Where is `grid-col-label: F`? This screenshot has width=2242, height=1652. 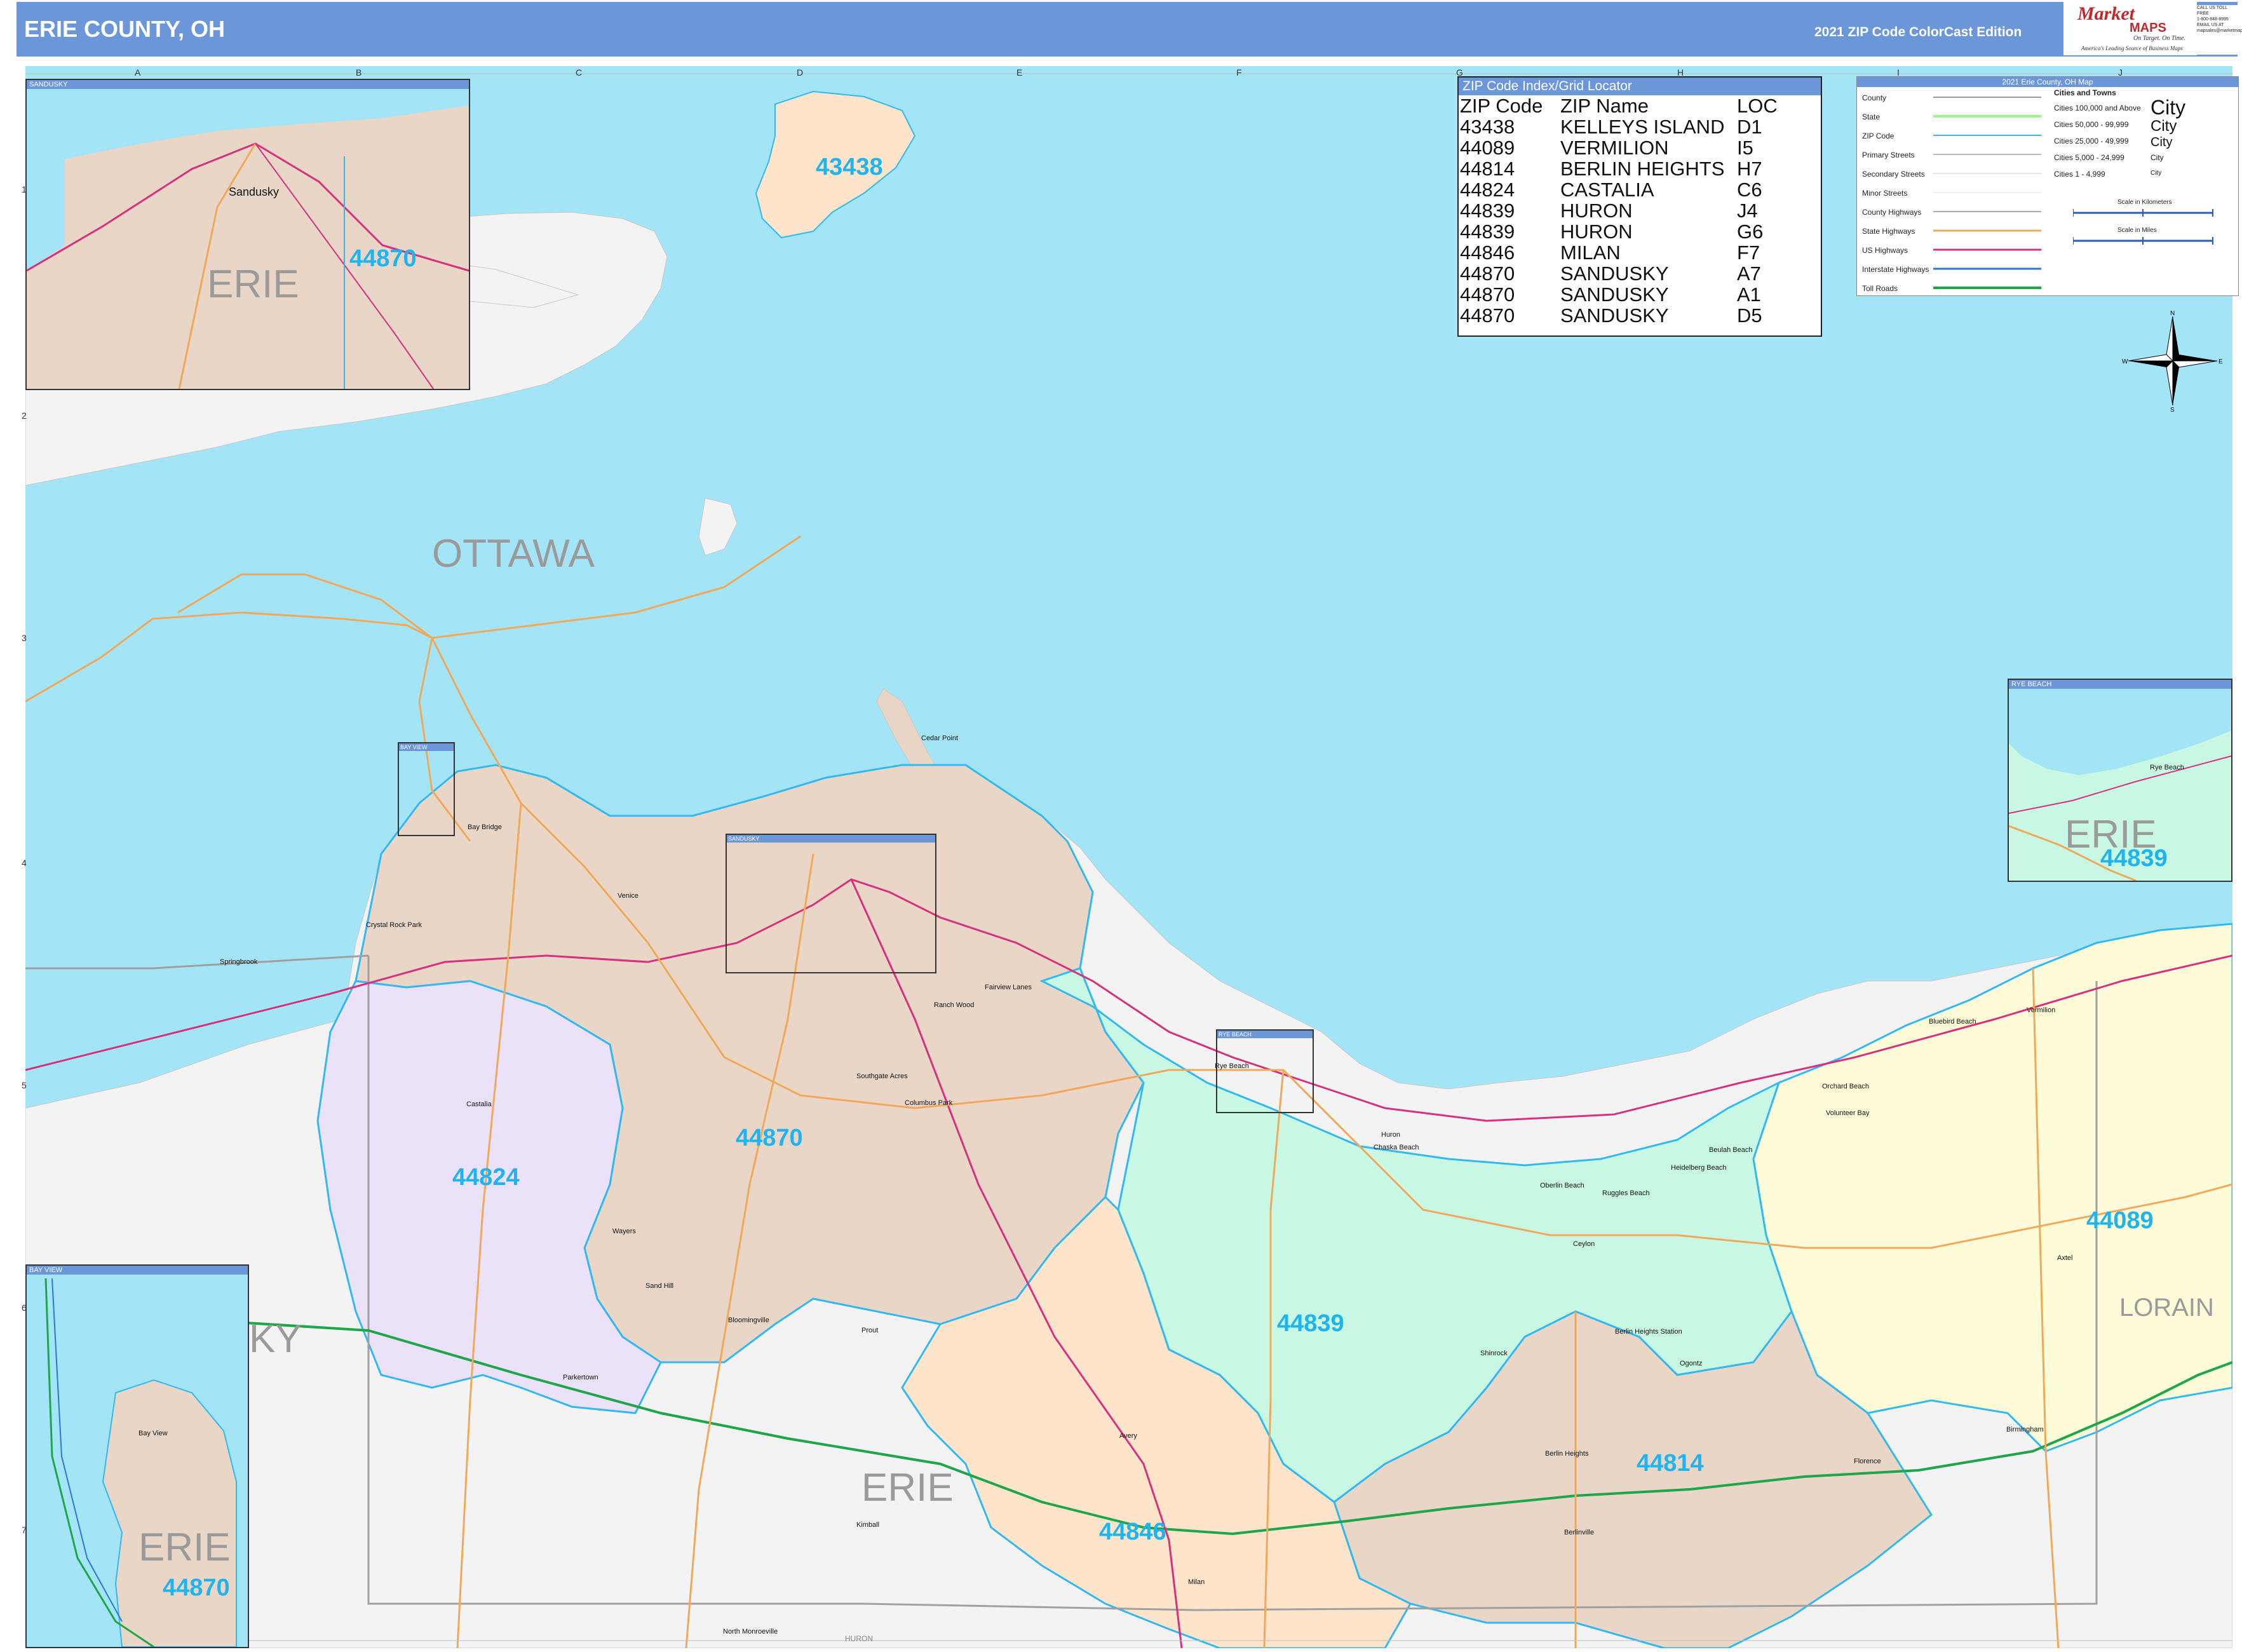
grid-col-label: F is located at coordinates (1239, 73).